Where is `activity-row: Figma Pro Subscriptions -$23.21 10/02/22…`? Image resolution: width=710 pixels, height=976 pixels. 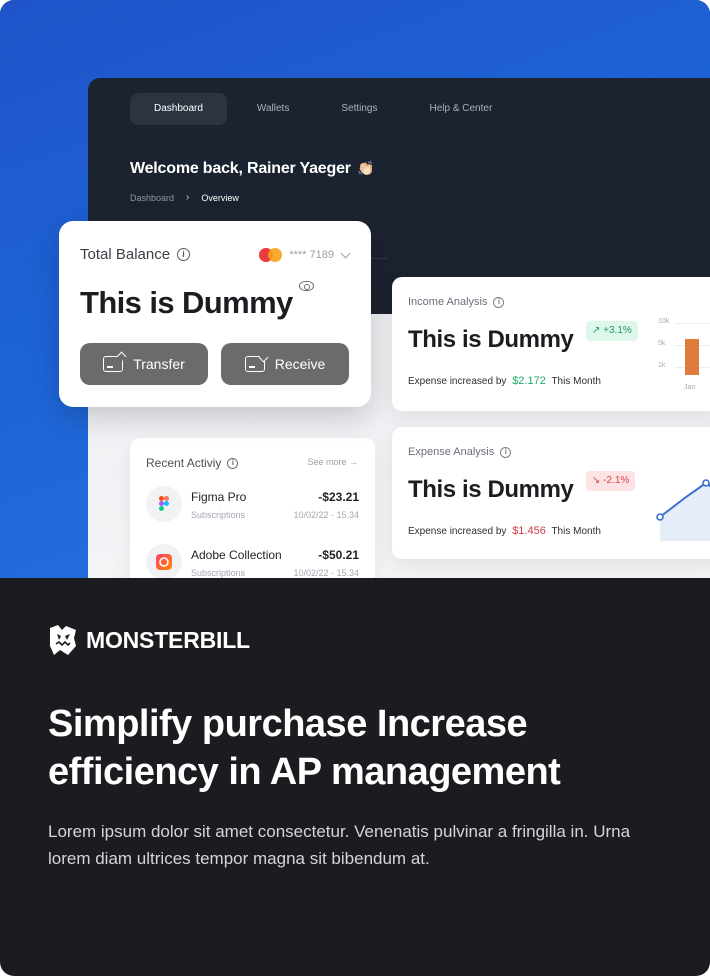 activity-row: Figma Pro Subscriptions -$23.21 10/02/22… is located at coordinates (252, 504).